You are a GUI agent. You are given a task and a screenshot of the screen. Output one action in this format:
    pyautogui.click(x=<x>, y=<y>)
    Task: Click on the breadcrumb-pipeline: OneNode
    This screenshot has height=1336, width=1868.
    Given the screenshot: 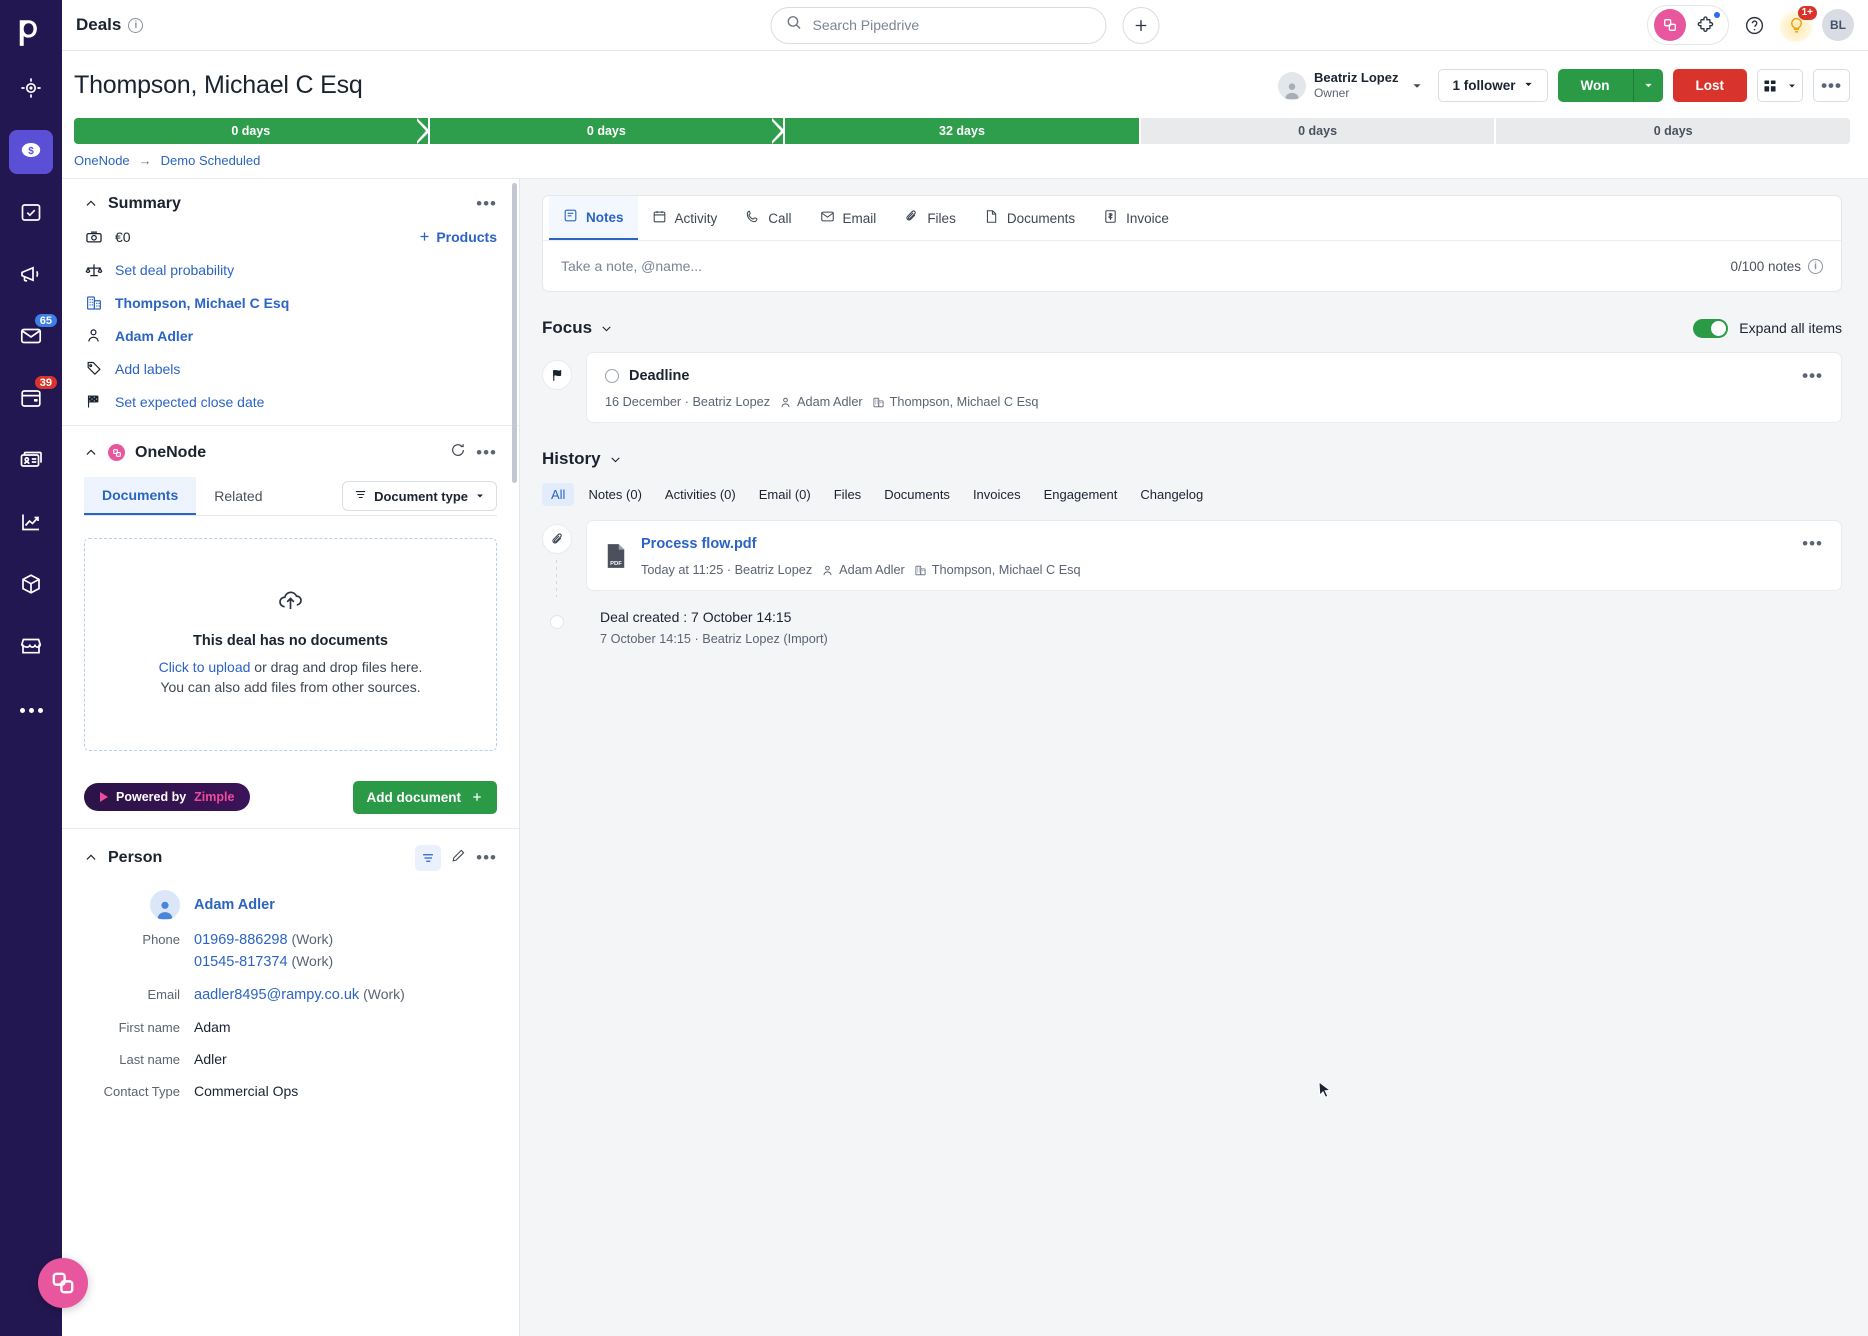 What is the action you would take?
    pyautogui.click(x=102, y=160)
    